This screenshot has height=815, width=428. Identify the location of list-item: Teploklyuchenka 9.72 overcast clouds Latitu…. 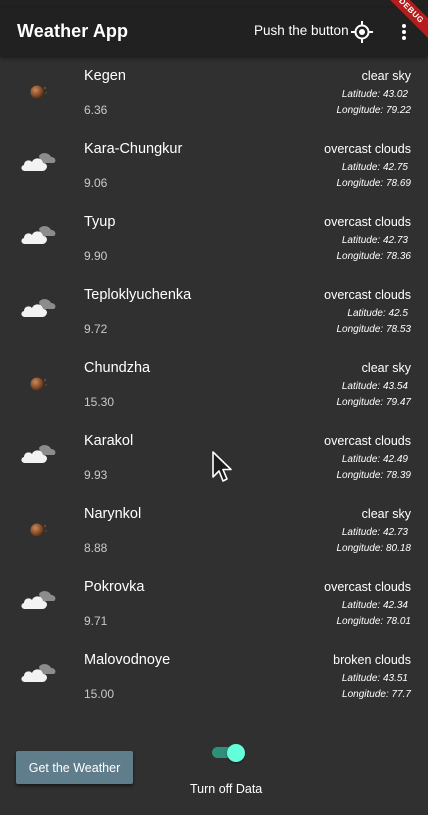
(214, 313).